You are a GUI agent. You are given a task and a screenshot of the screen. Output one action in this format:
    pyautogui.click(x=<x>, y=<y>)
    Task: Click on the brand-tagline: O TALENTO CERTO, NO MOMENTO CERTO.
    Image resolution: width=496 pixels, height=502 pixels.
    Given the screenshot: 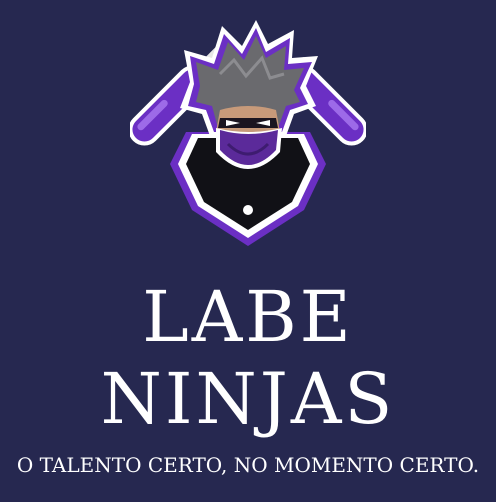 What is the action you would take?
    pyautogui.click(x=248, y=465)
    